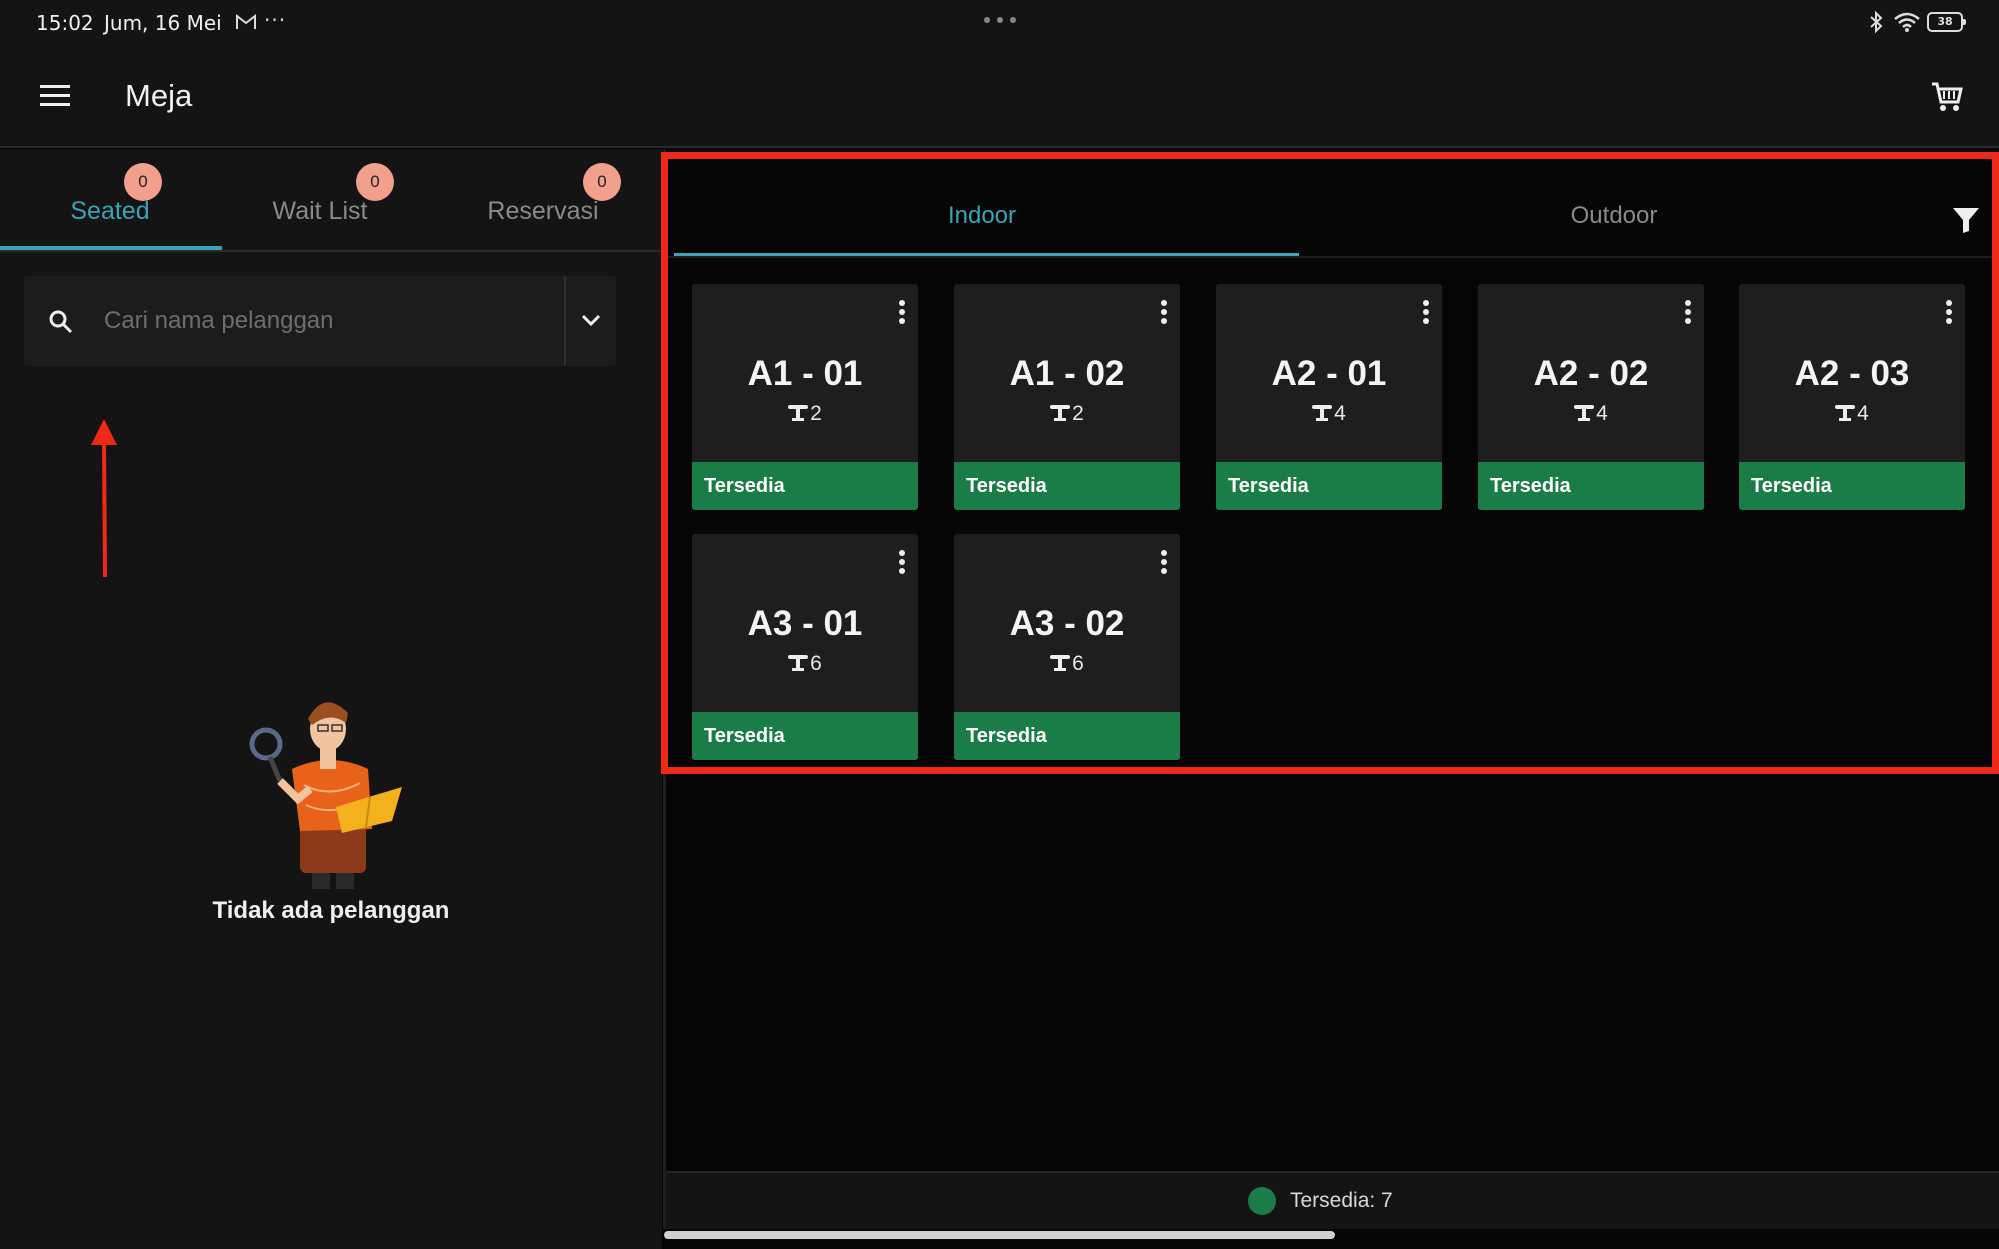  Describe the element at coordinates (1946, 22) in the screenshot. I see `battery-icon: 38` at that location.